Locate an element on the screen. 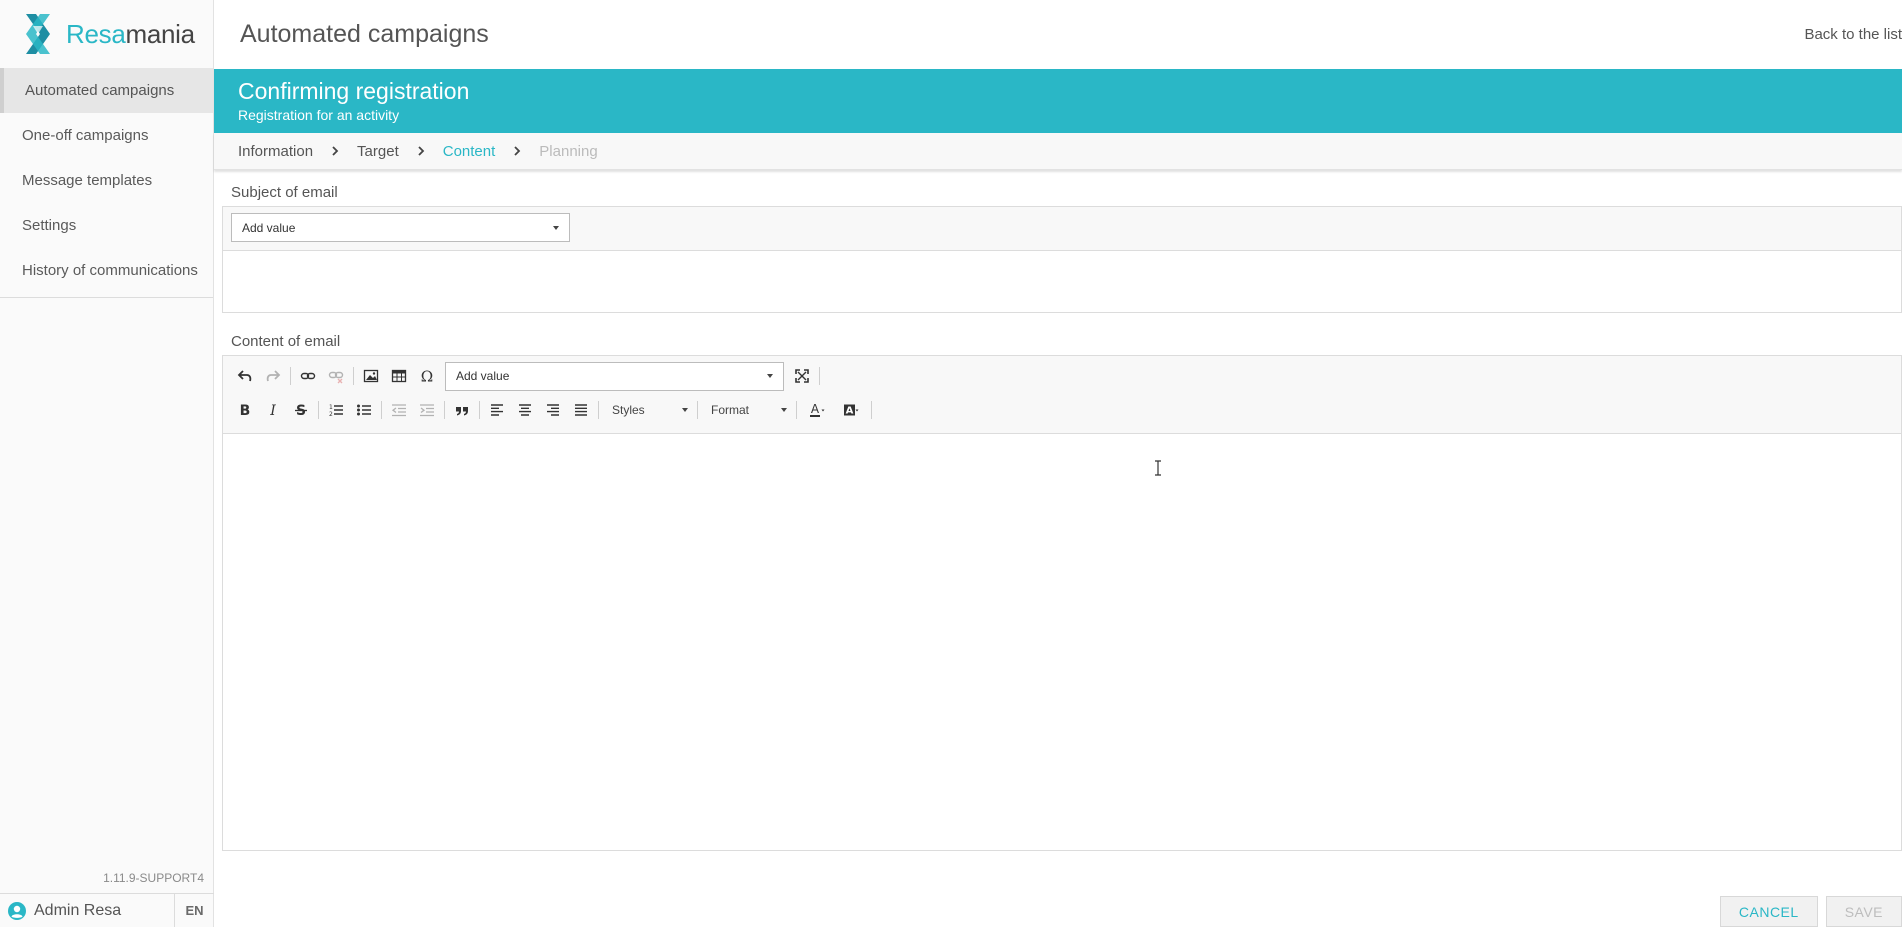 The width and height of the screenshot is (1902, 927). table-button is located at coordinates (399, 376).